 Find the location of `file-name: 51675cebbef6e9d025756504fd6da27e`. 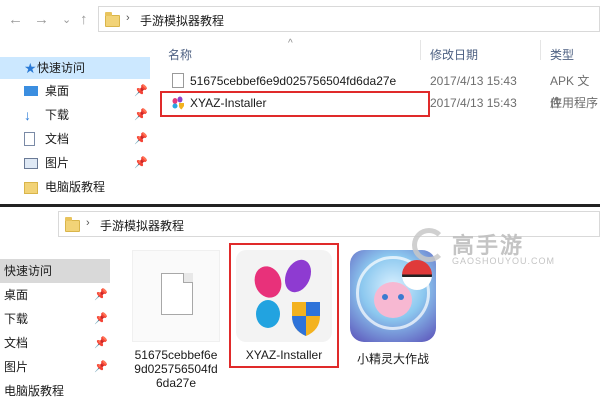

file-name: 51675cebbef6e9d025756504fd6da27e is located at coordinates (293, 81).